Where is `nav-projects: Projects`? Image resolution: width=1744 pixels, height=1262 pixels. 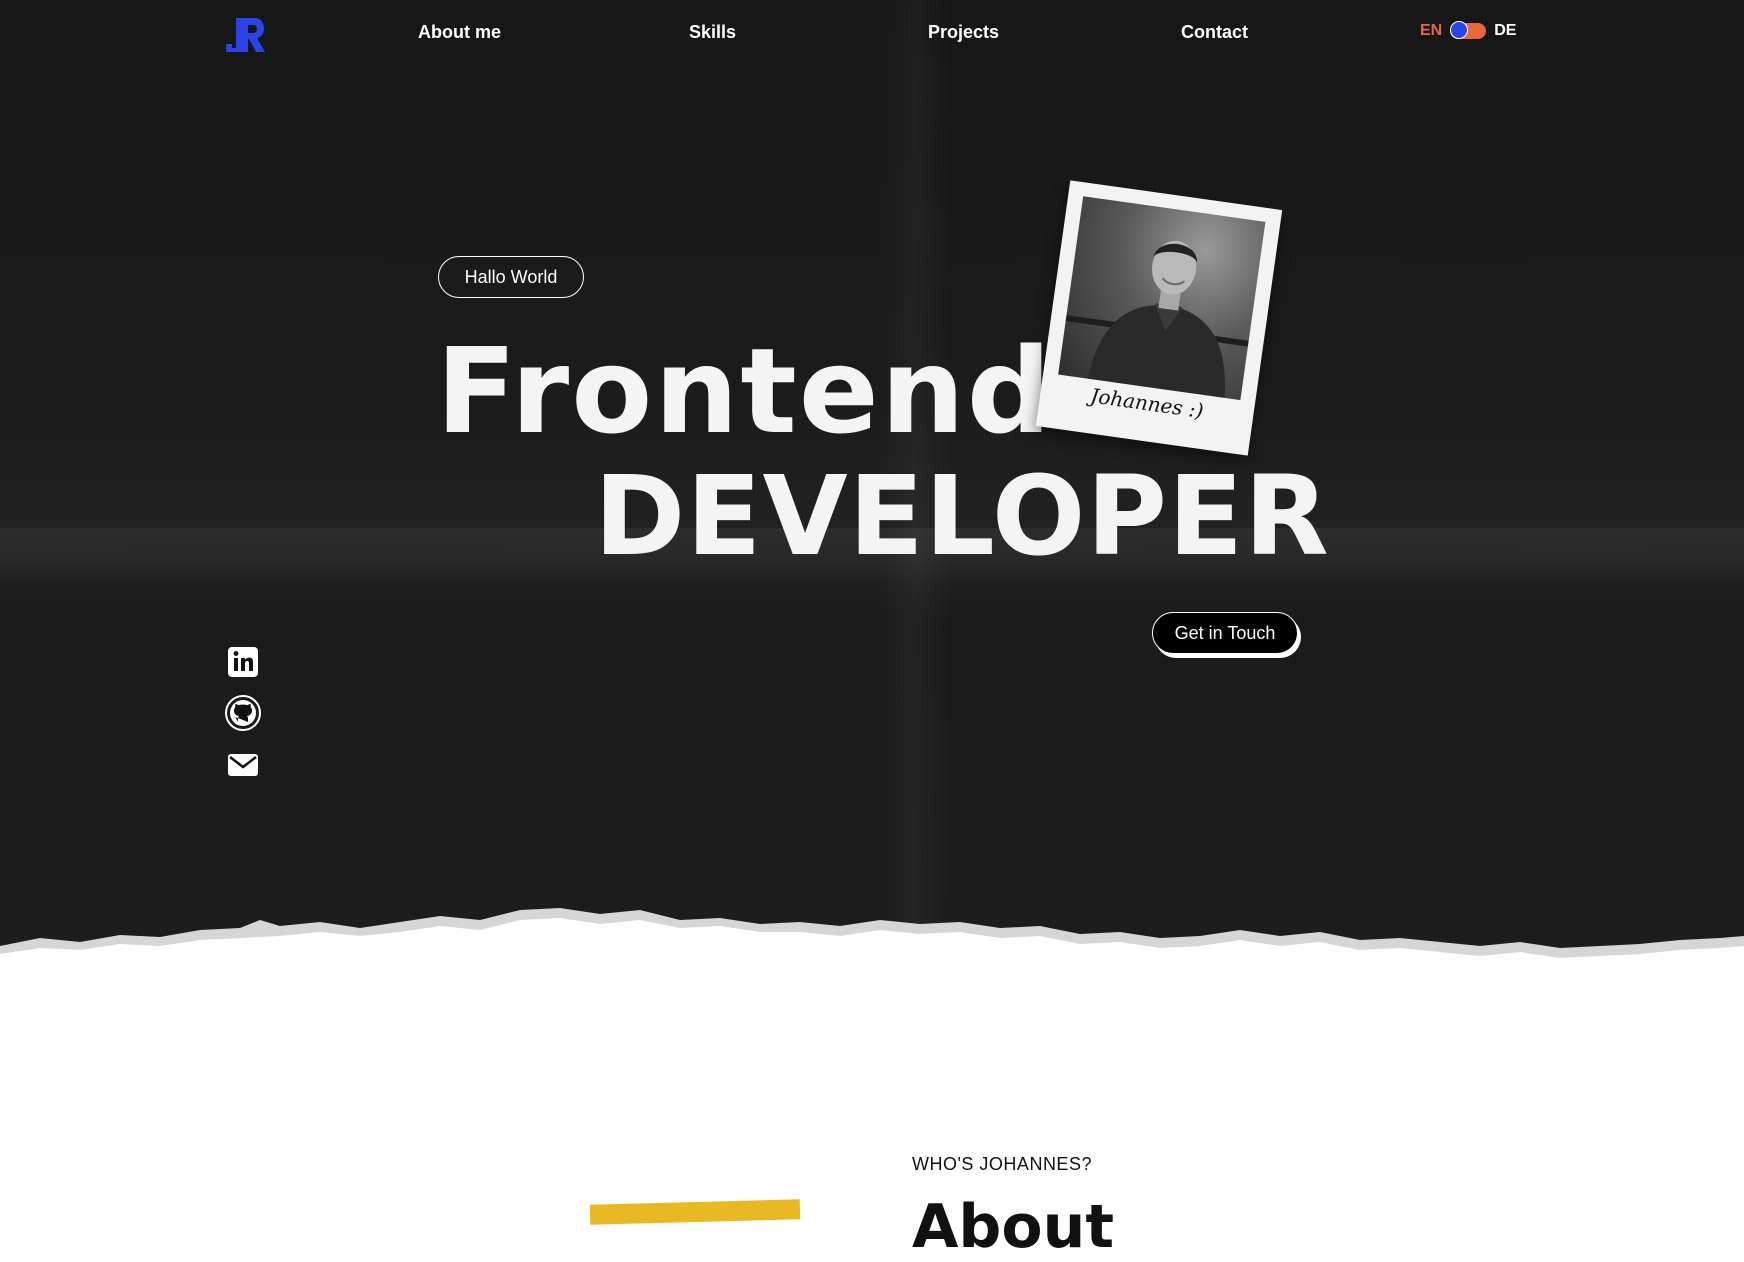 nav-projects: Projects is located at coordinates (963, 32).